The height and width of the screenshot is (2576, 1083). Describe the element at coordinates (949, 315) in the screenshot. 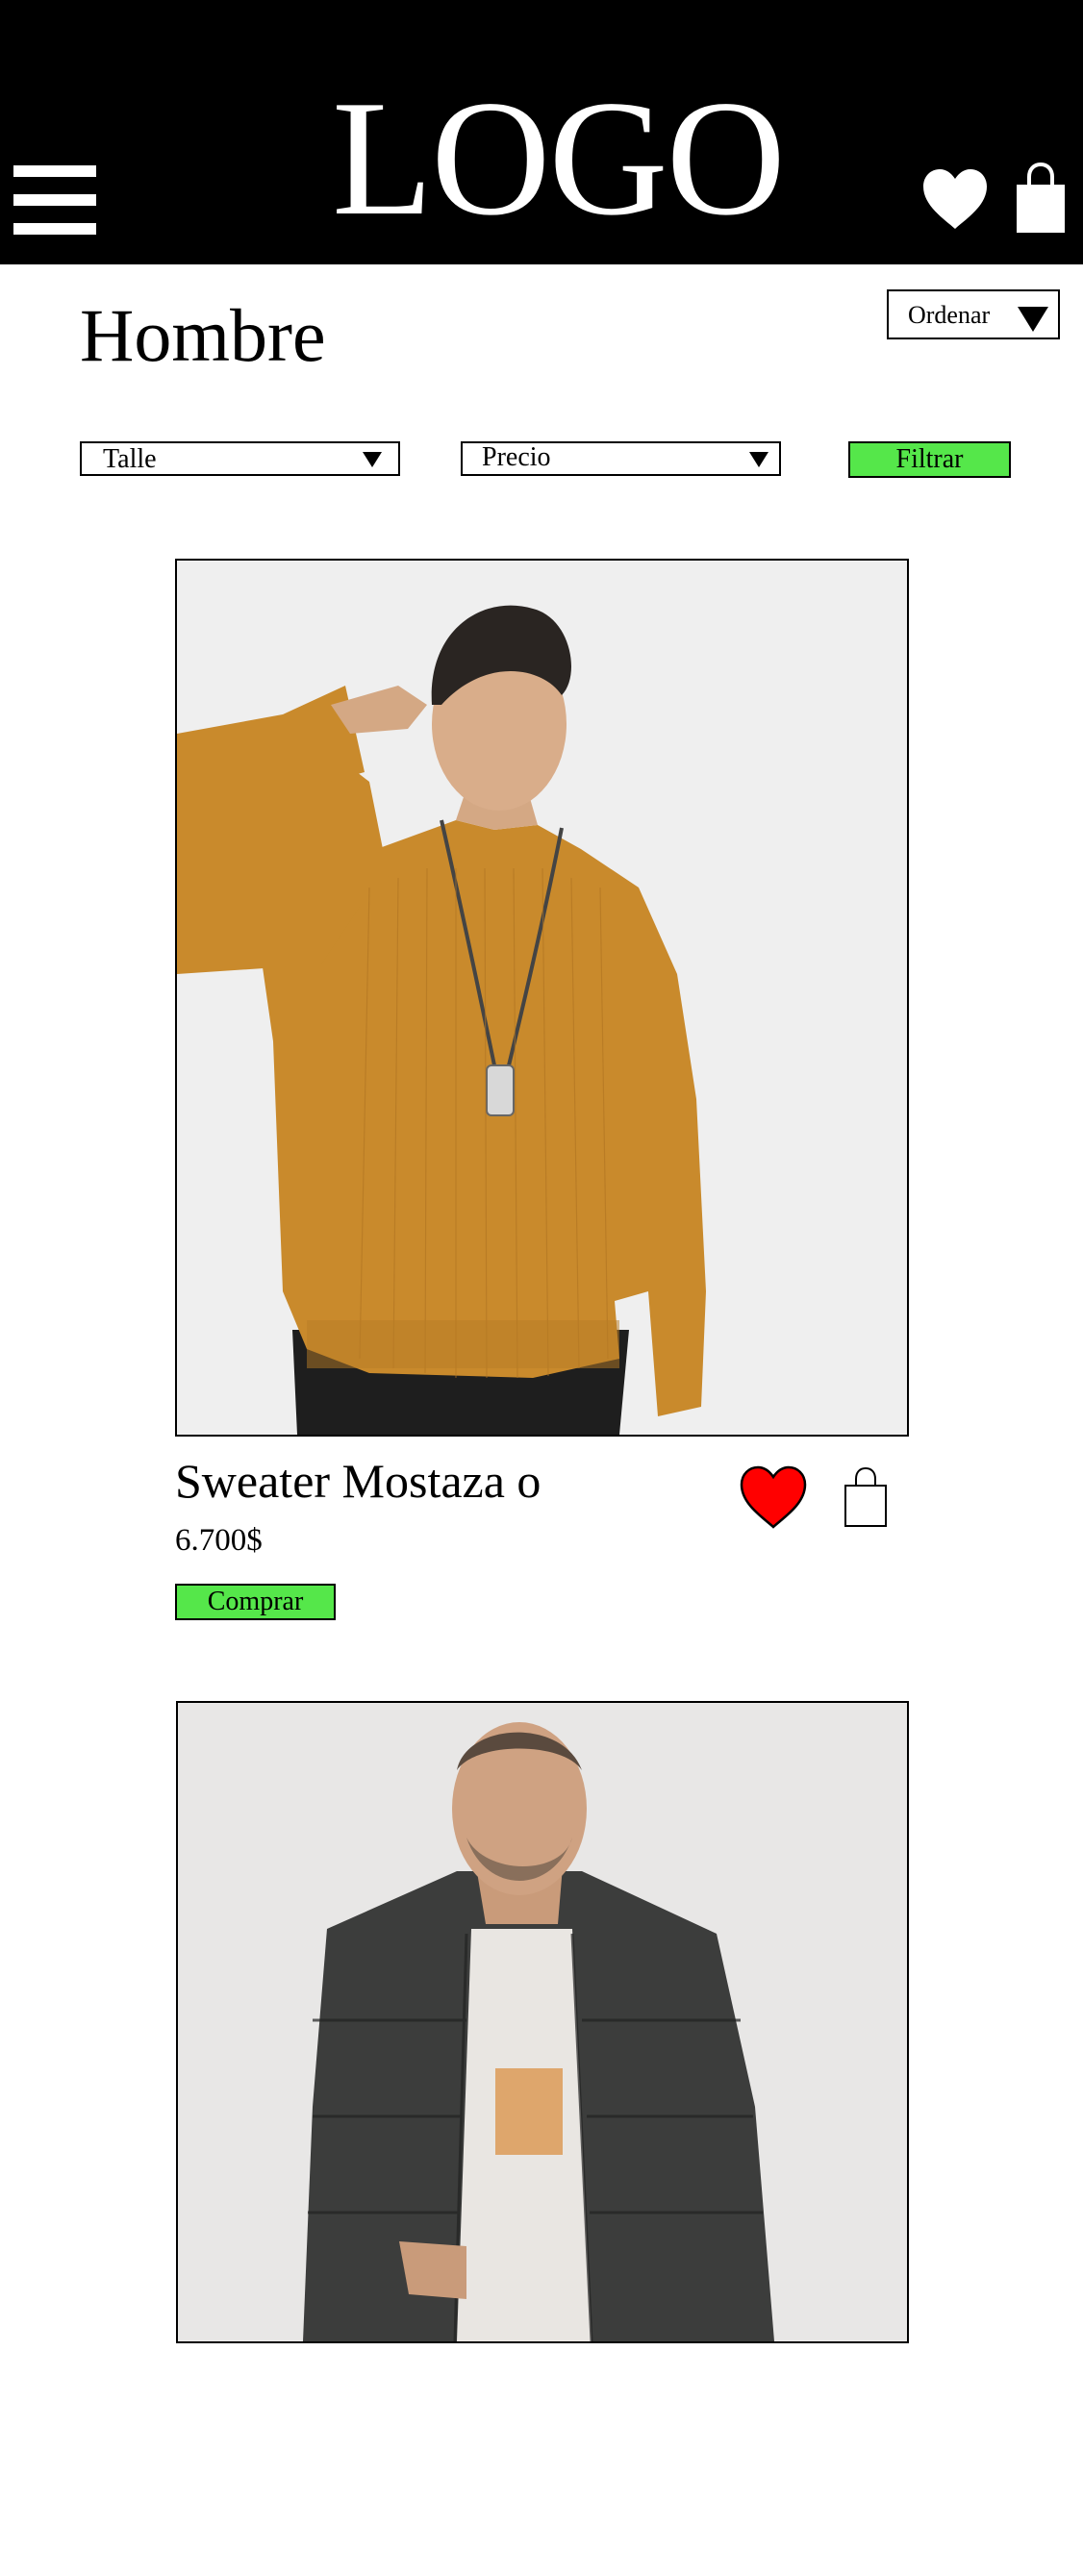

I see `sort-label: Ordenar` at that location.